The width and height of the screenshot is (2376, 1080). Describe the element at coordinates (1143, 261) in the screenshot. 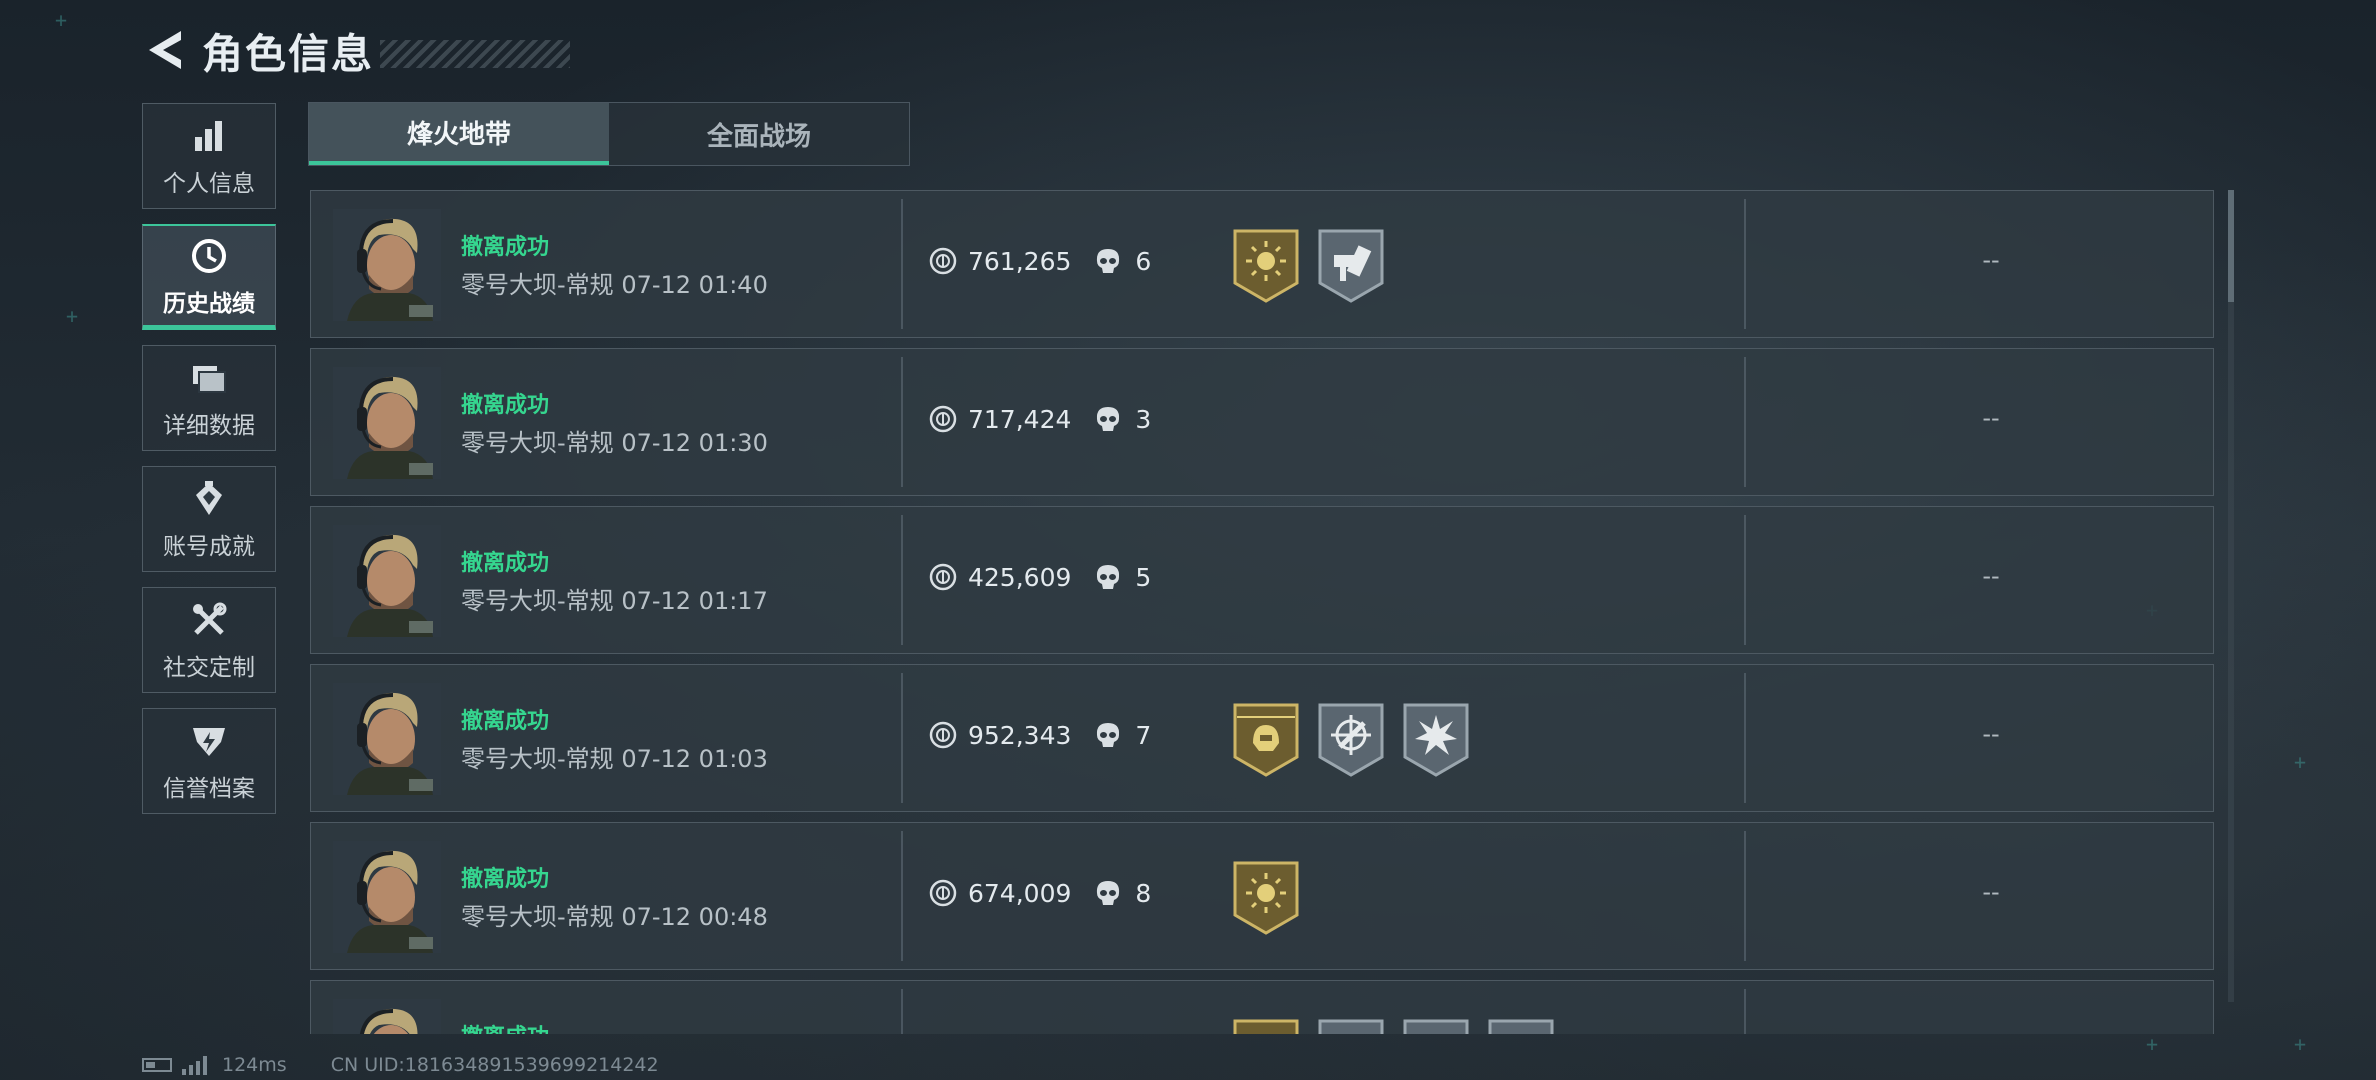

I see `kill-count: 6` at that location.